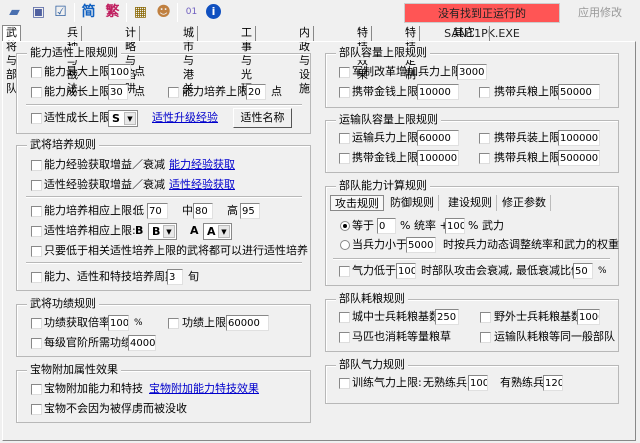 The image size is (640, 443). Describe the element at coordinates (501, 270) in the screenshot. I see `label: 时部队攻击会衰减, 最低衰减比例` at that location.